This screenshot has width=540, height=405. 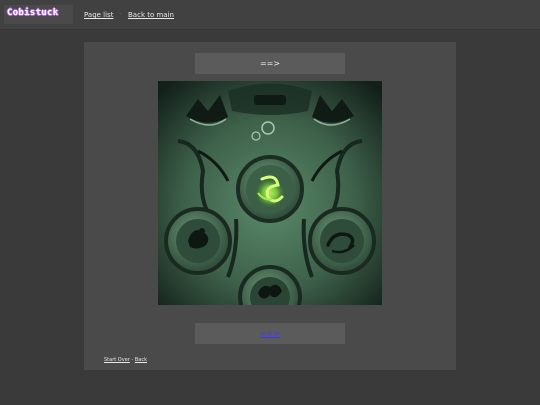 I want to click on footer-links: Start Over - Back, so click(x=125, y=360).